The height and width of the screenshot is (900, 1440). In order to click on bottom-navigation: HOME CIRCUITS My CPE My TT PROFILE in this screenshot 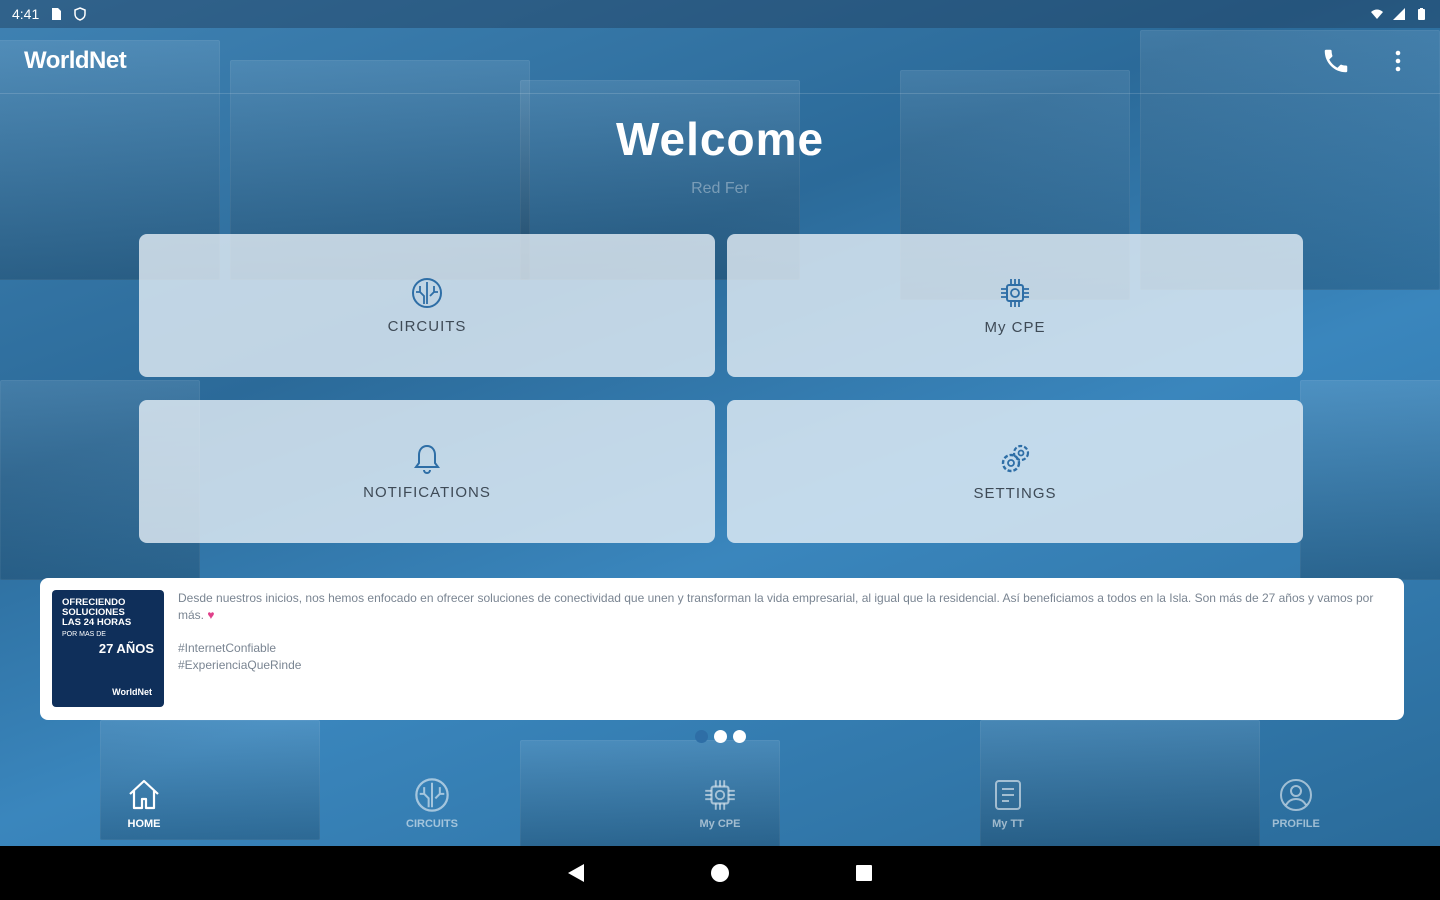, I will do `click(720, 809)`.